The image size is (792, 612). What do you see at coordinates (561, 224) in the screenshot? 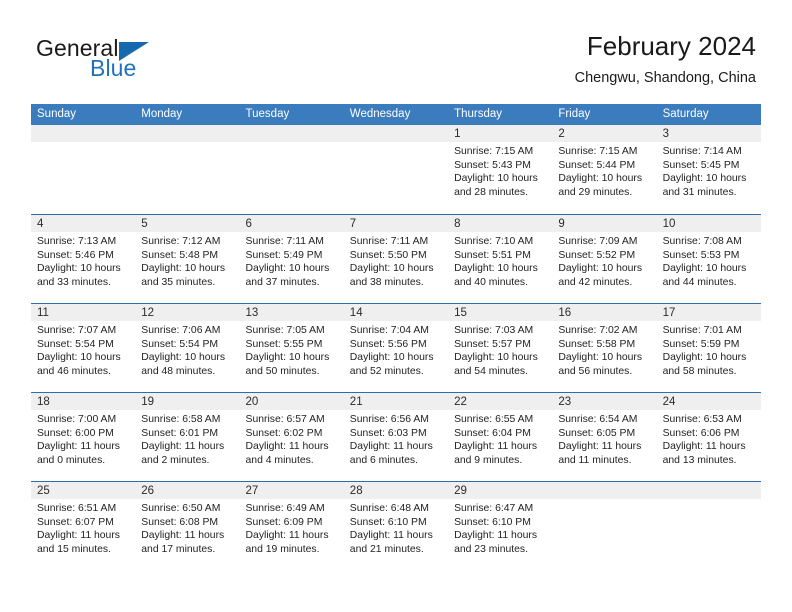
I see `day-number: 9` at bounding box center [561, 224].